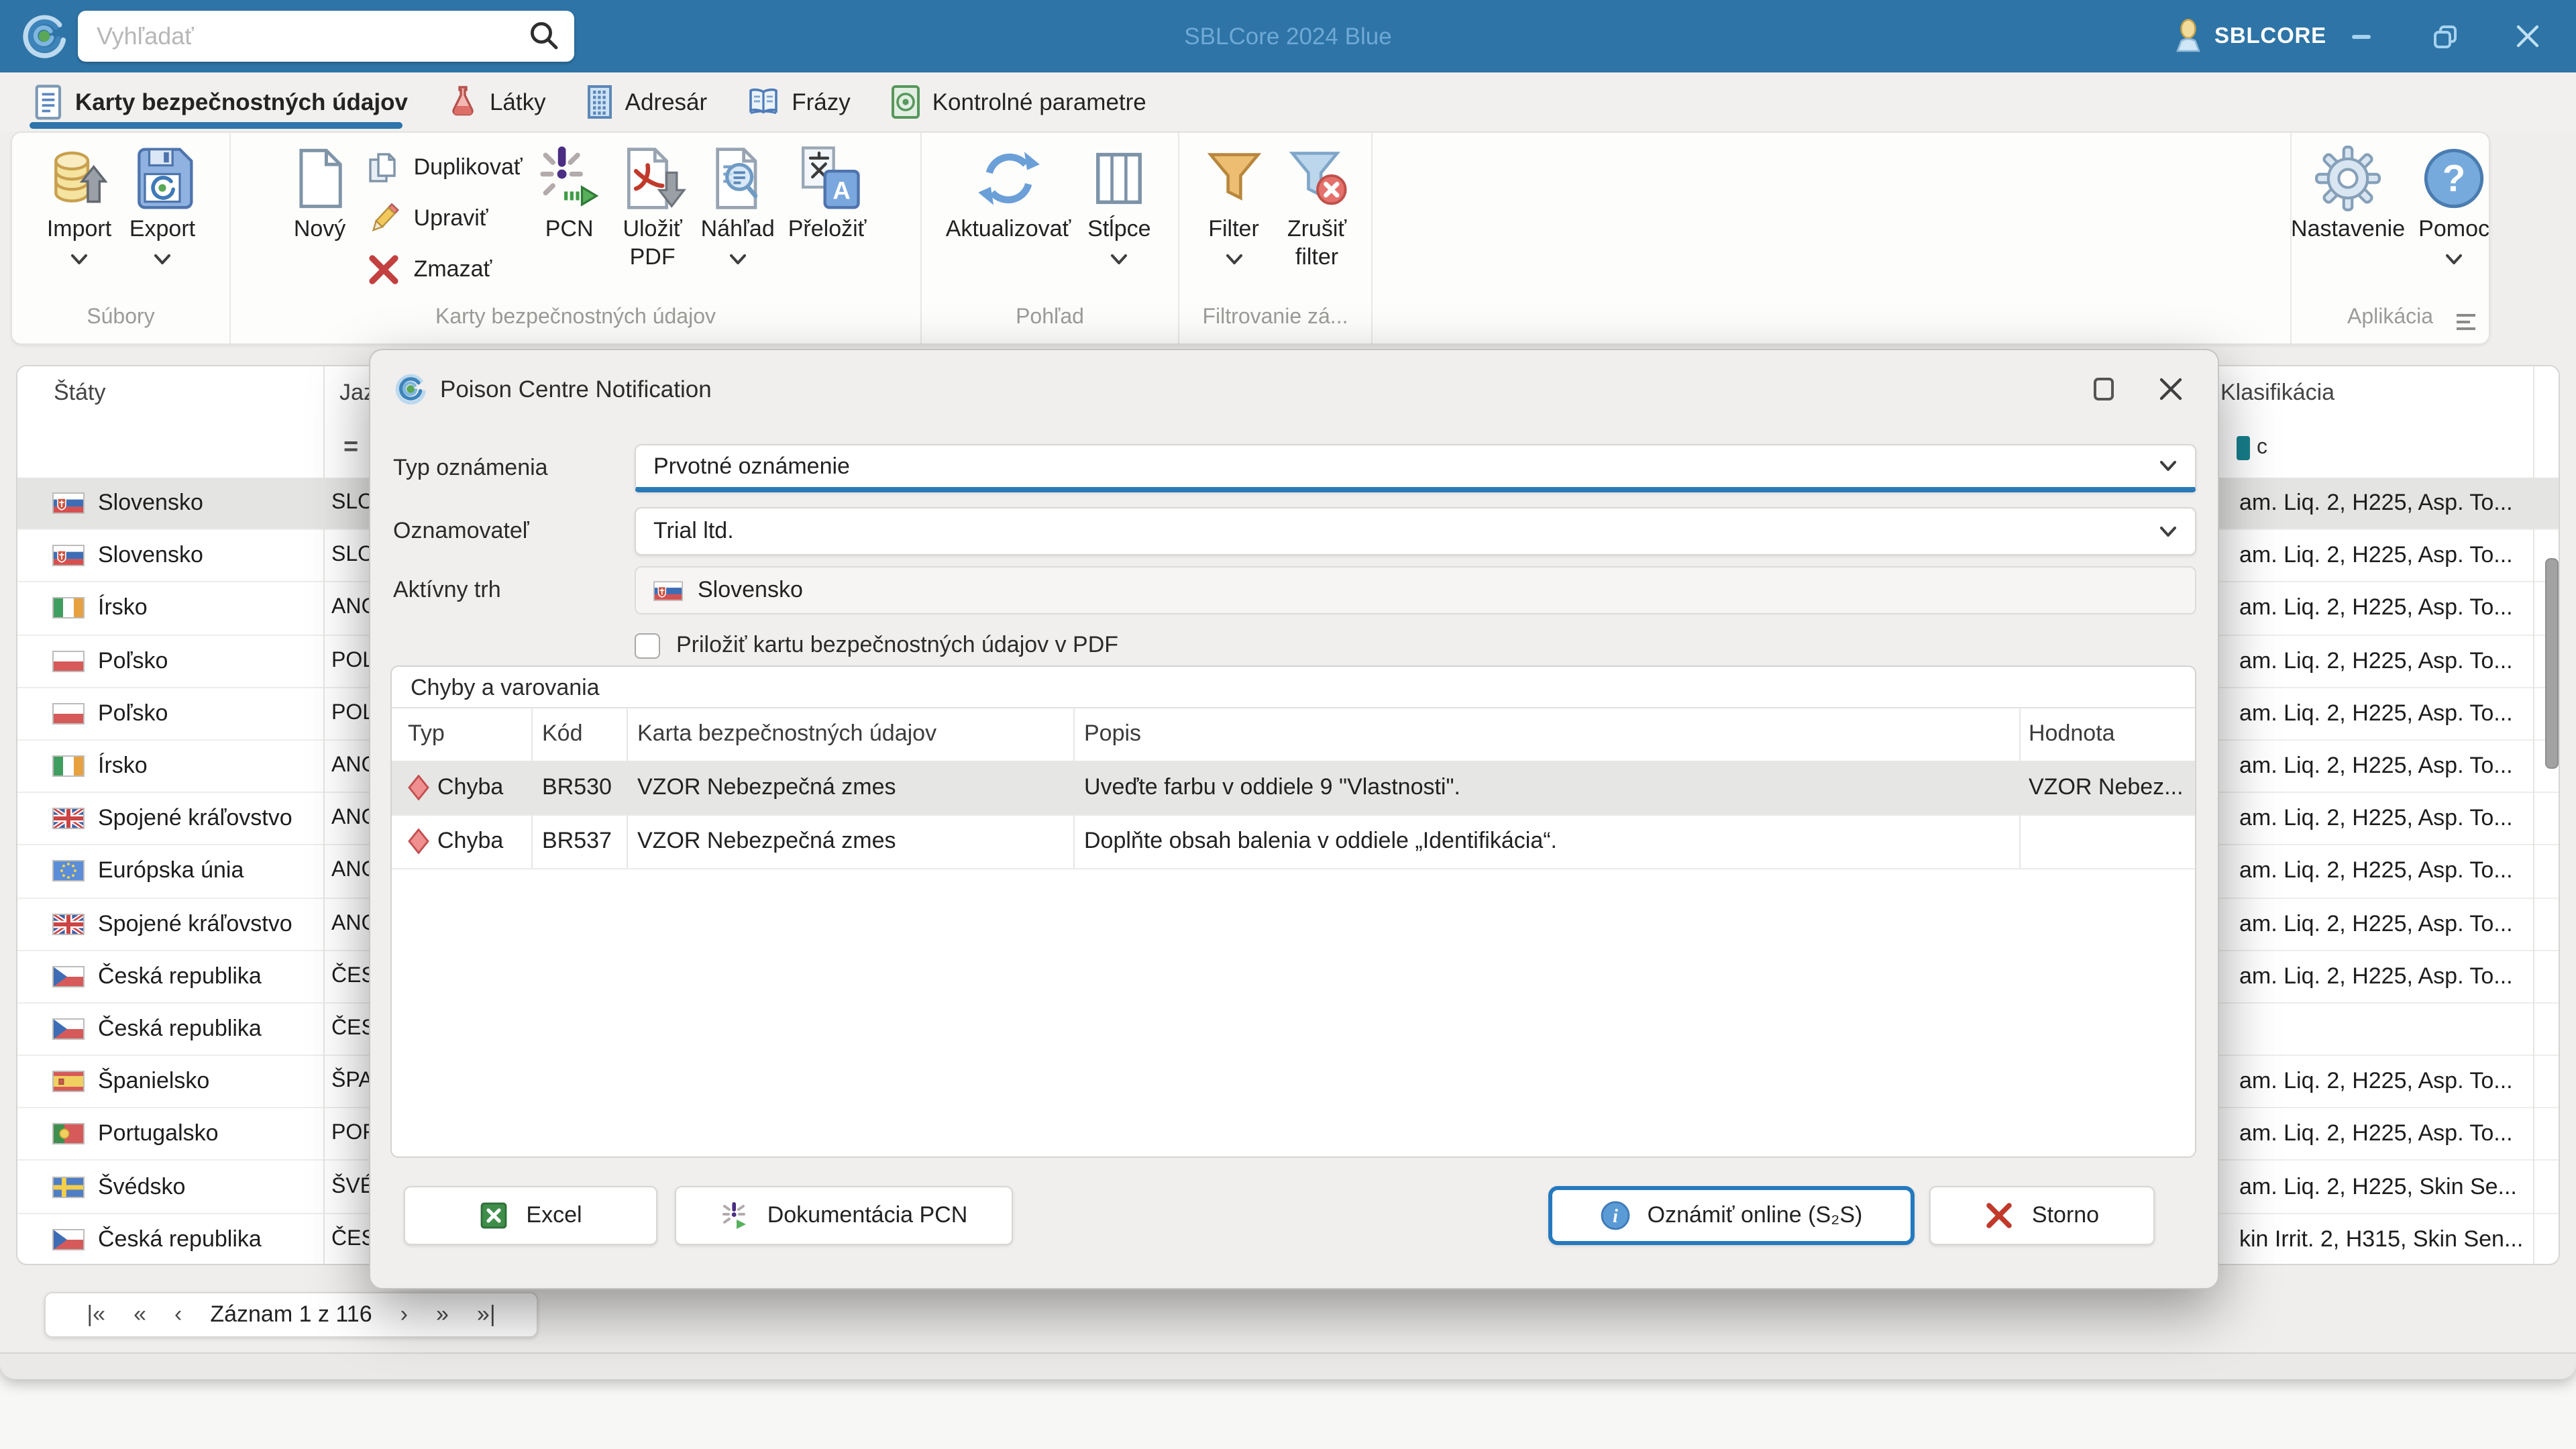 This screenshot has height=1449, width=2576. I want to click on excel-button: Excel, so click(530, 1215).